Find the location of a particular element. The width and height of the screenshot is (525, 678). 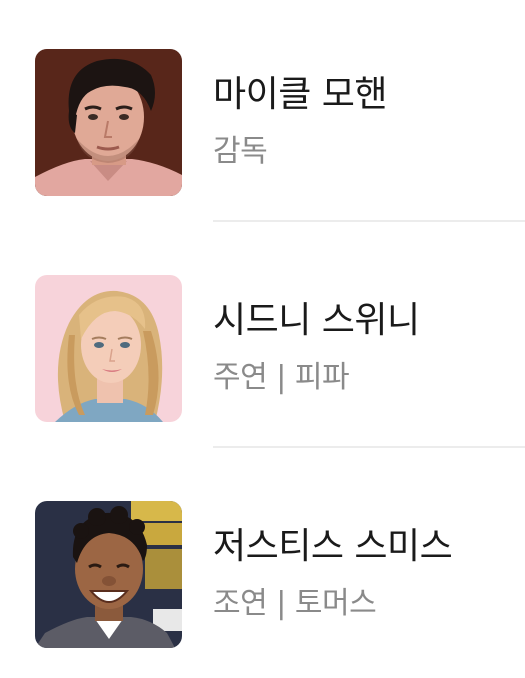

cast-photo-justice-smith is located at coordinates (108, 574).